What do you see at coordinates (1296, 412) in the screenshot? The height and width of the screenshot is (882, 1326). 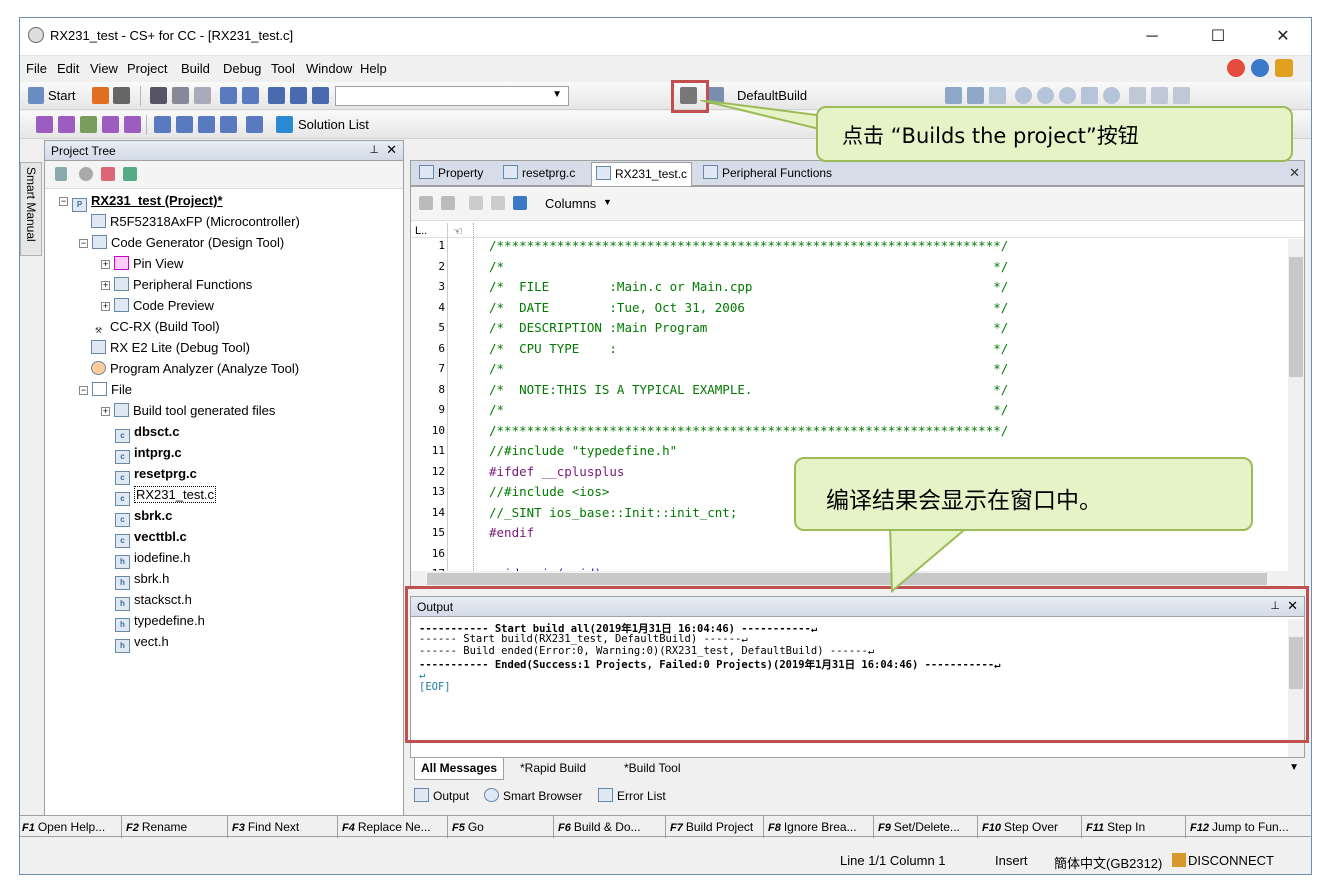 I see `editor-vscrollbar` at bounding box center [1296, 412].